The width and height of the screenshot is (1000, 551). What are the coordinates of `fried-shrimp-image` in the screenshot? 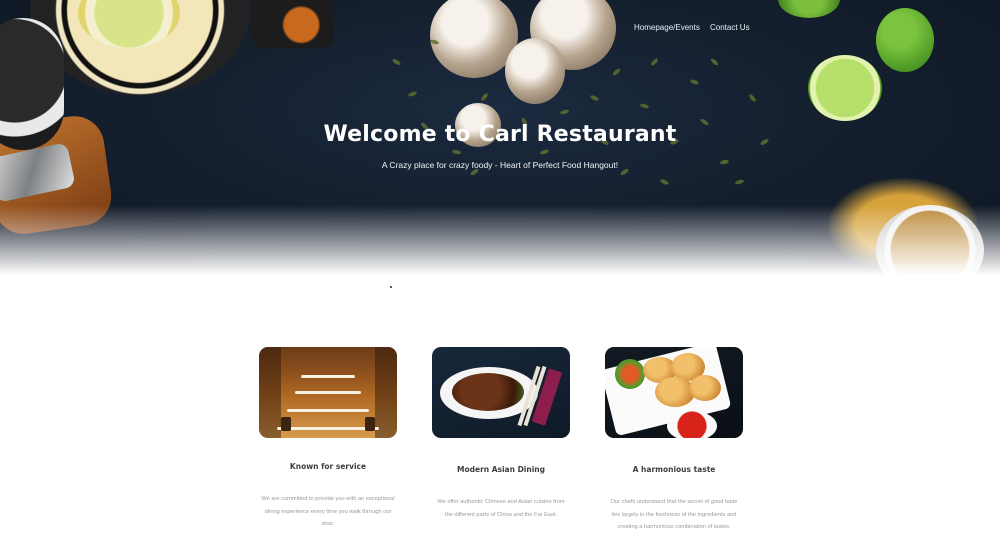 It's located at (674, 392).